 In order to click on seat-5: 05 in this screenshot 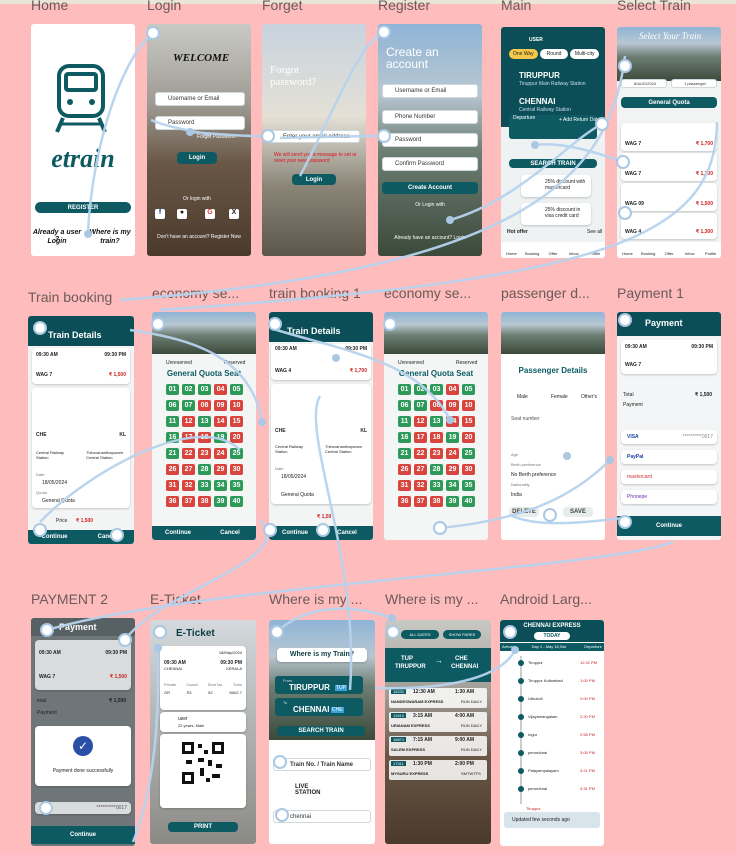, I will do `click(468, 389)`.